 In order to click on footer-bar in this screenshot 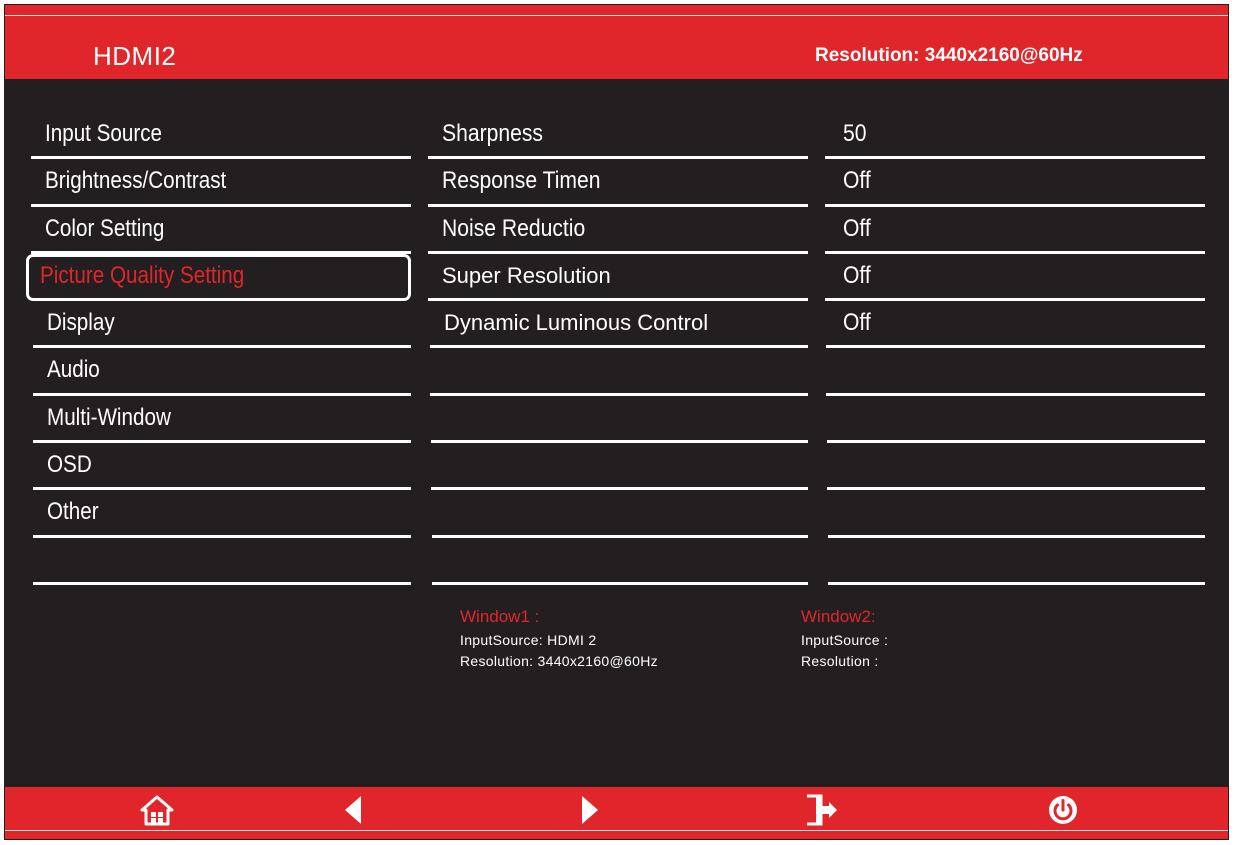, I will do `click(616, 813)`.